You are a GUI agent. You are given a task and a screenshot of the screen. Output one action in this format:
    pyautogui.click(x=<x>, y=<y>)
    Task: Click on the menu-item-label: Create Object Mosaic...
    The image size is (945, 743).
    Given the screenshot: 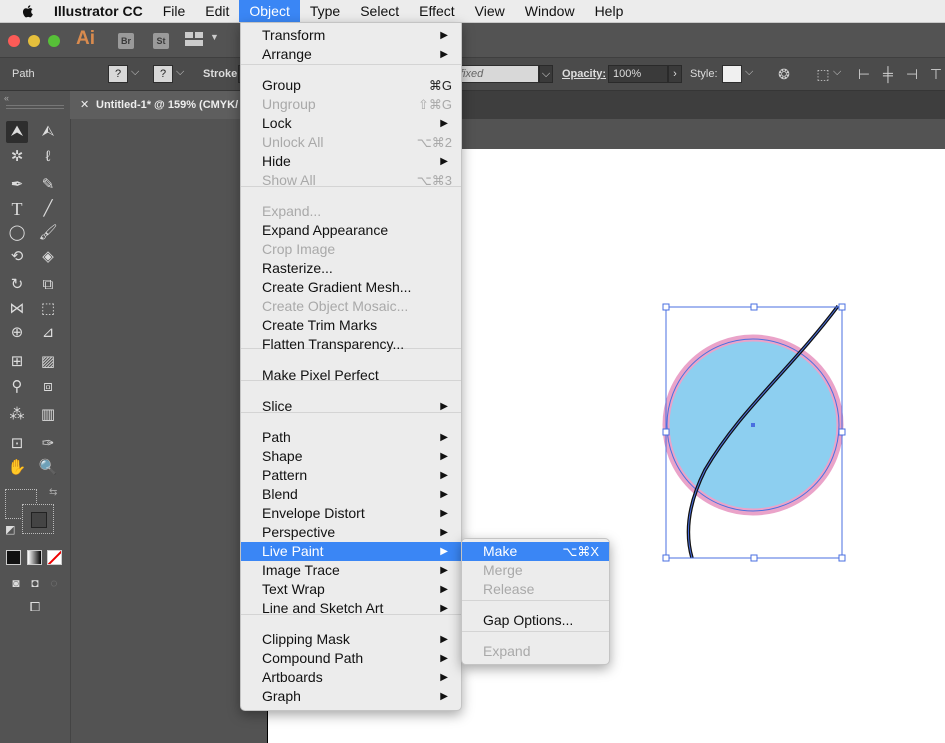 What is the action you would take?
    pyautogui.click(x=335, y=306)
    